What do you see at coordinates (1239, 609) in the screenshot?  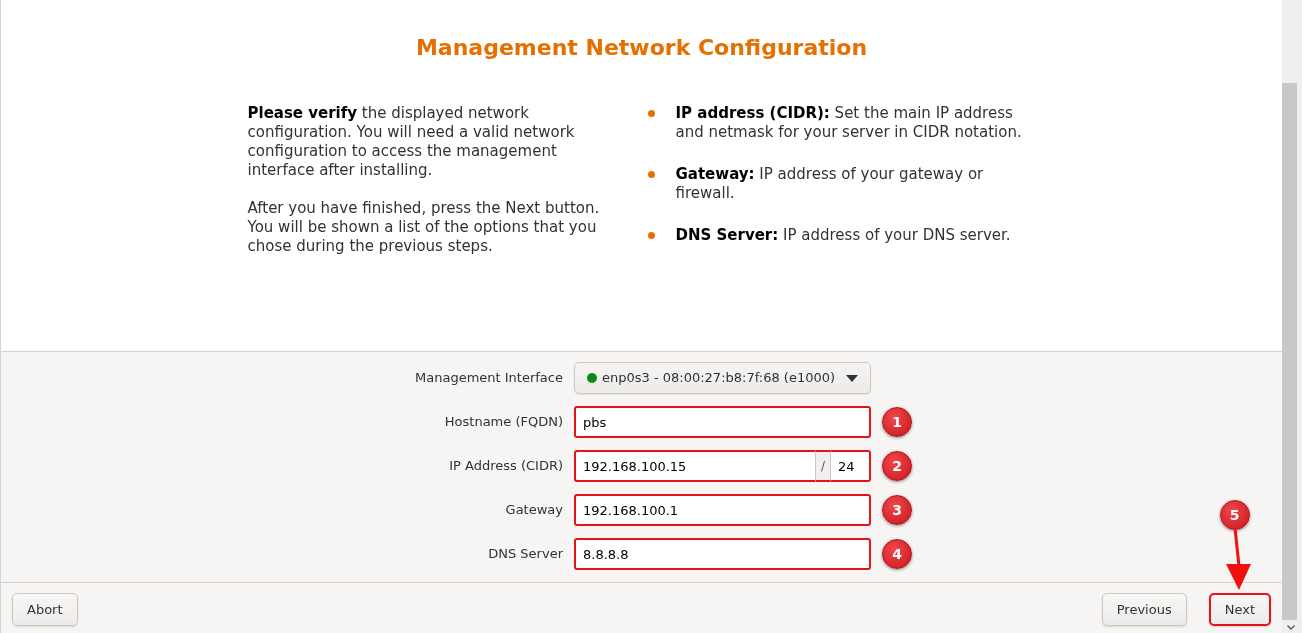 I see `wizard-button: Next` at bounding box center [1239, 609].